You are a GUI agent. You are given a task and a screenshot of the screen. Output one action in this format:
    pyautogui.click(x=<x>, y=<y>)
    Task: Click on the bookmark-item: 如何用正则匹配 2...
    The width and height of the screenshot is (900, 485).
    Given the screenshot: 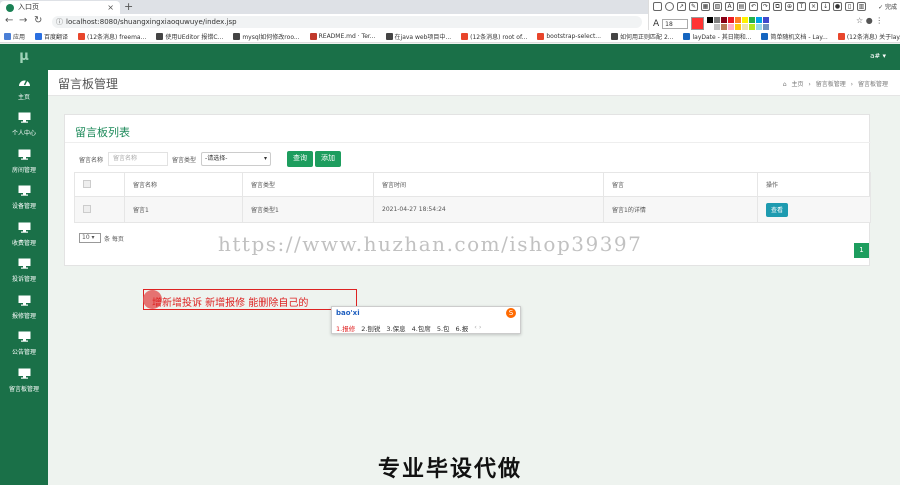 What is the action you would take?
    pyautogui.click(x=642, y=36)
    